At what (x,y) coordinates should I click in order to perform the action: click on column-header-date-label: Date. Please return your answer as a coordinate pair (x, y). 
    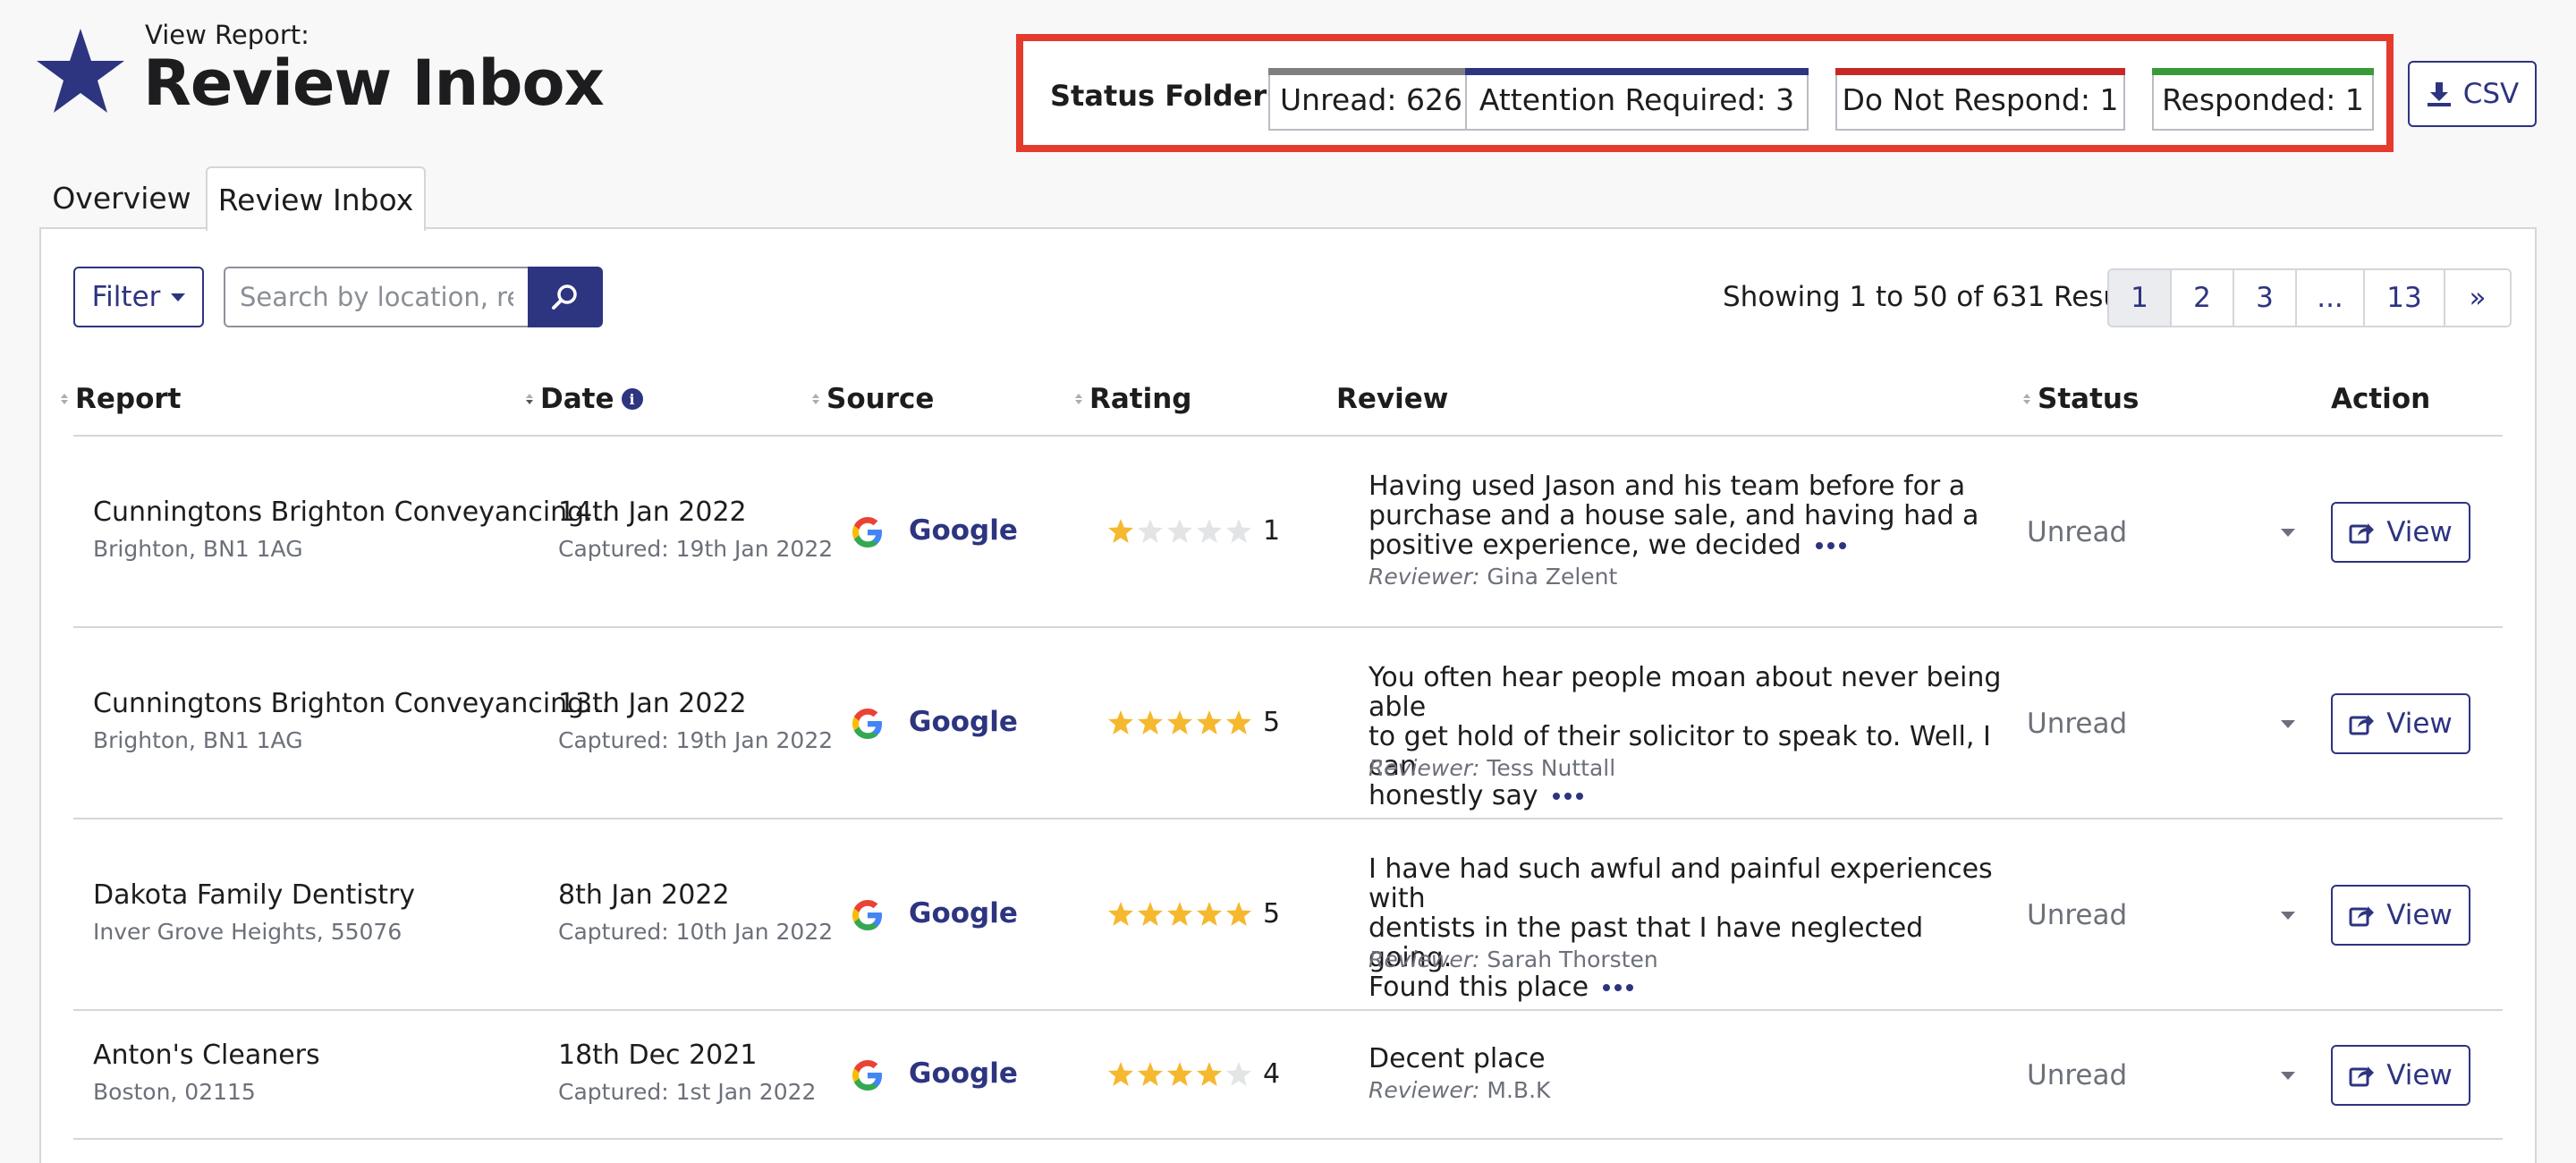
    Looking at the image, I should click on (577, 399).